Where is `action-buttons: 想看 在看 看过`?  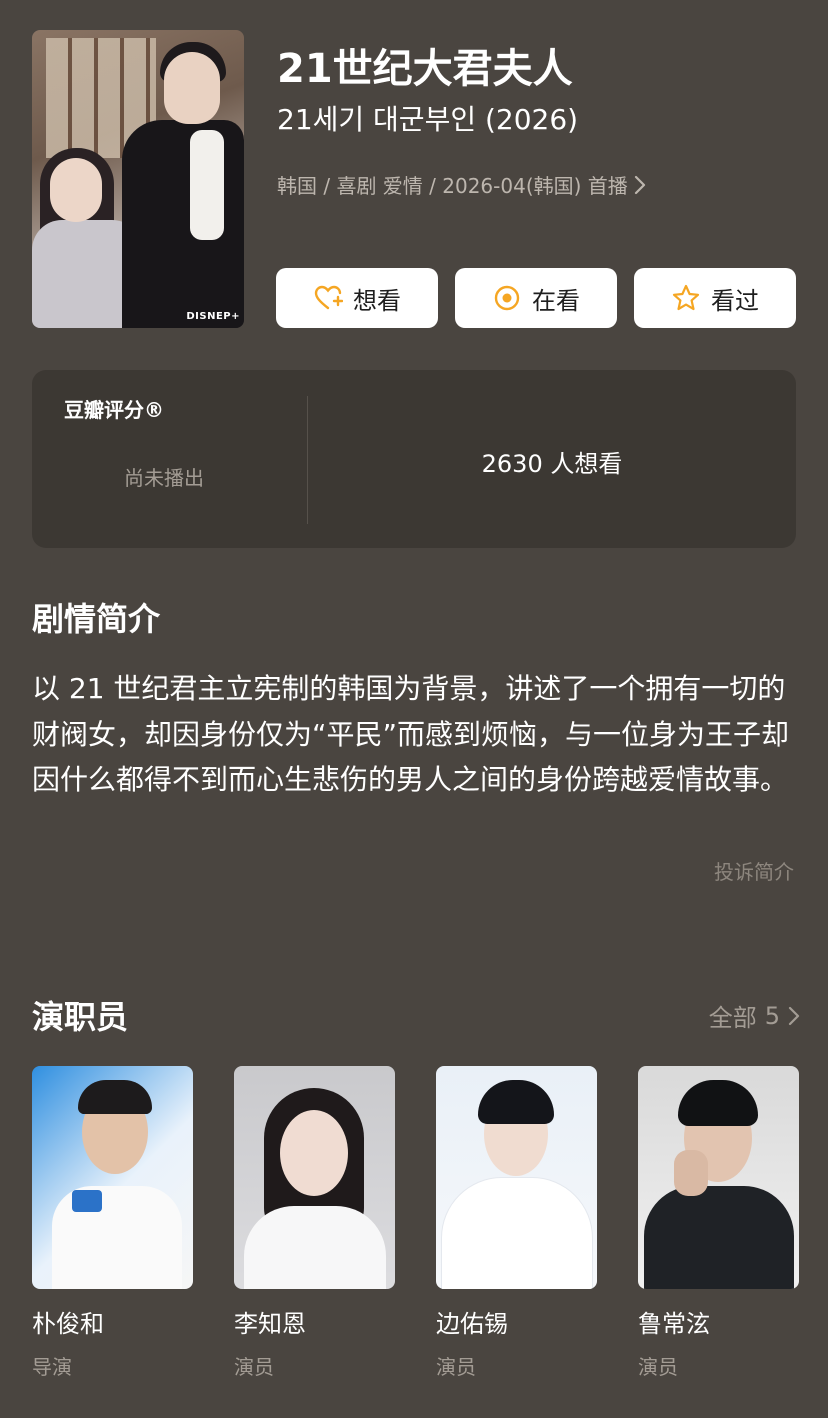 action-buttons: 想看 在看 看过 is located at coordinates (536, 298).